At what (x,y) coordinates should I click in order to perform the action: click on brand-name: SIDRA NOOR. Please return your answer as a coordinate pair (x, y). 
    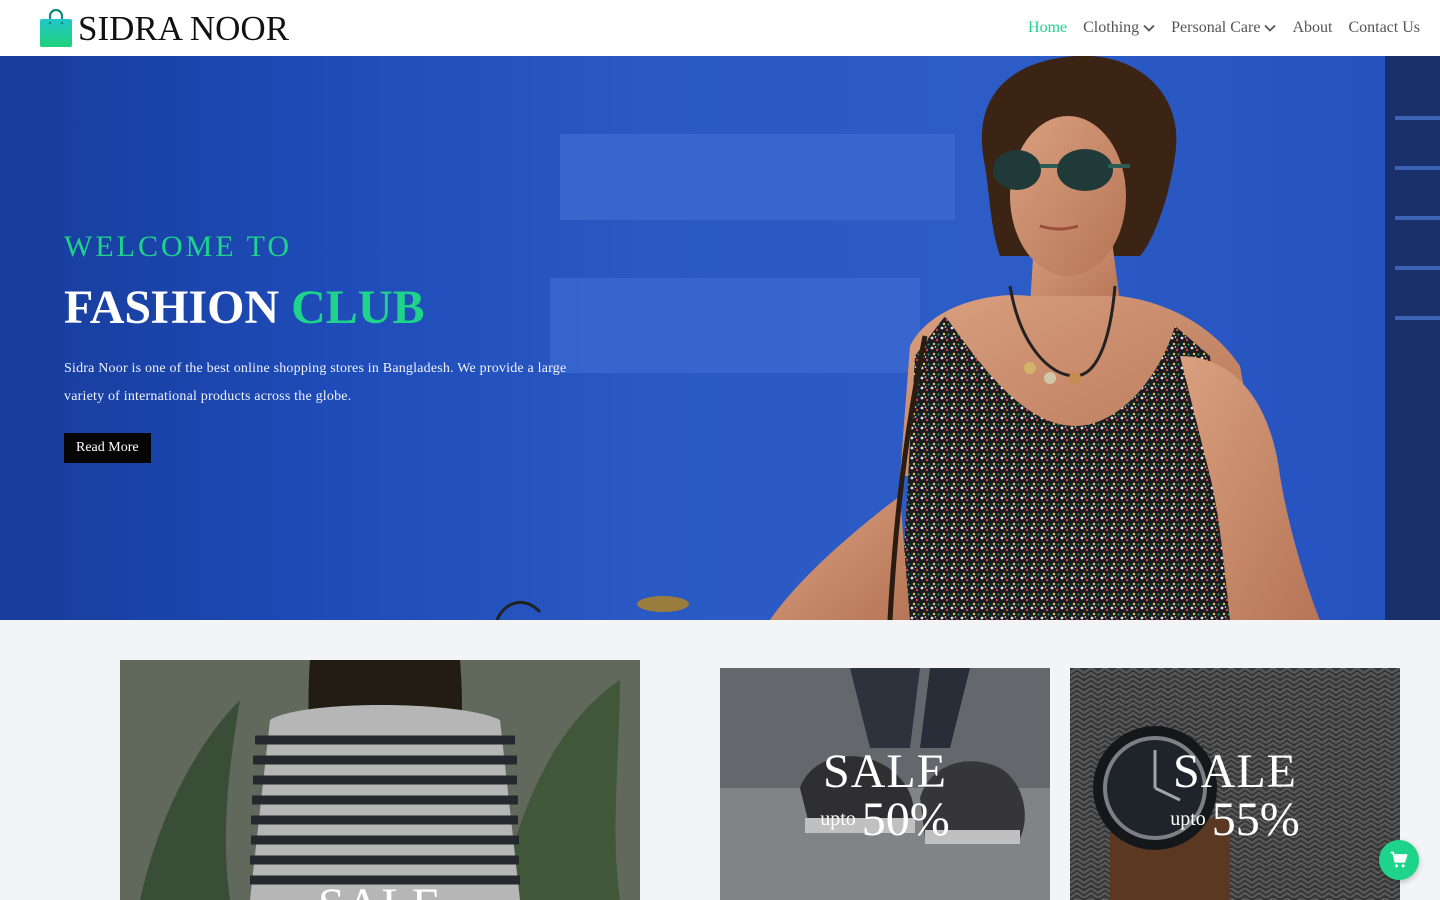
    Looking at the image, I should click on (184, 28).